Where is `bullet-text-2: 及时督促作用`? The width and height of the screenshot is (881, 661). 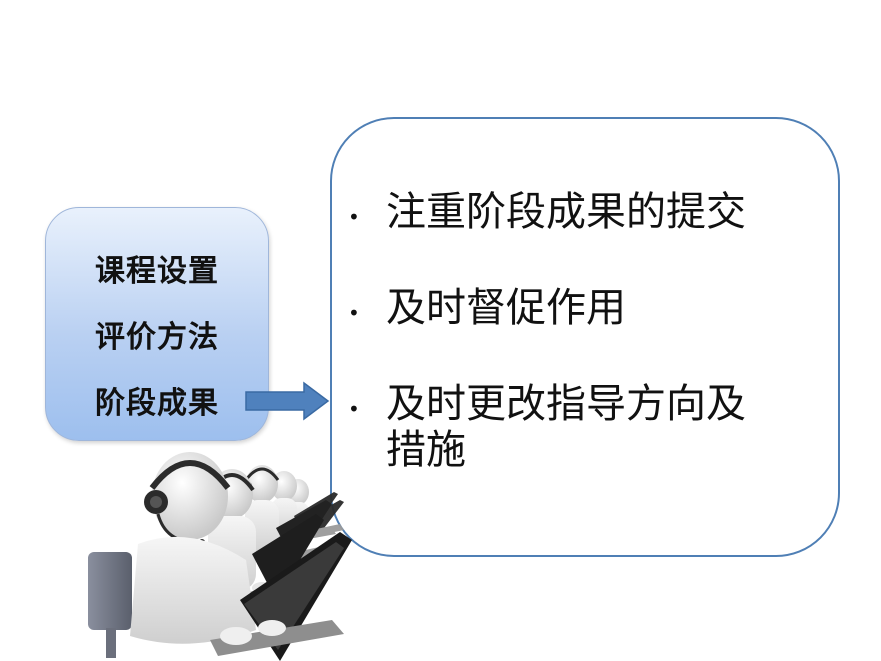
bullet-text-2: 及时督促作用 is located at coordinates (506, 308).